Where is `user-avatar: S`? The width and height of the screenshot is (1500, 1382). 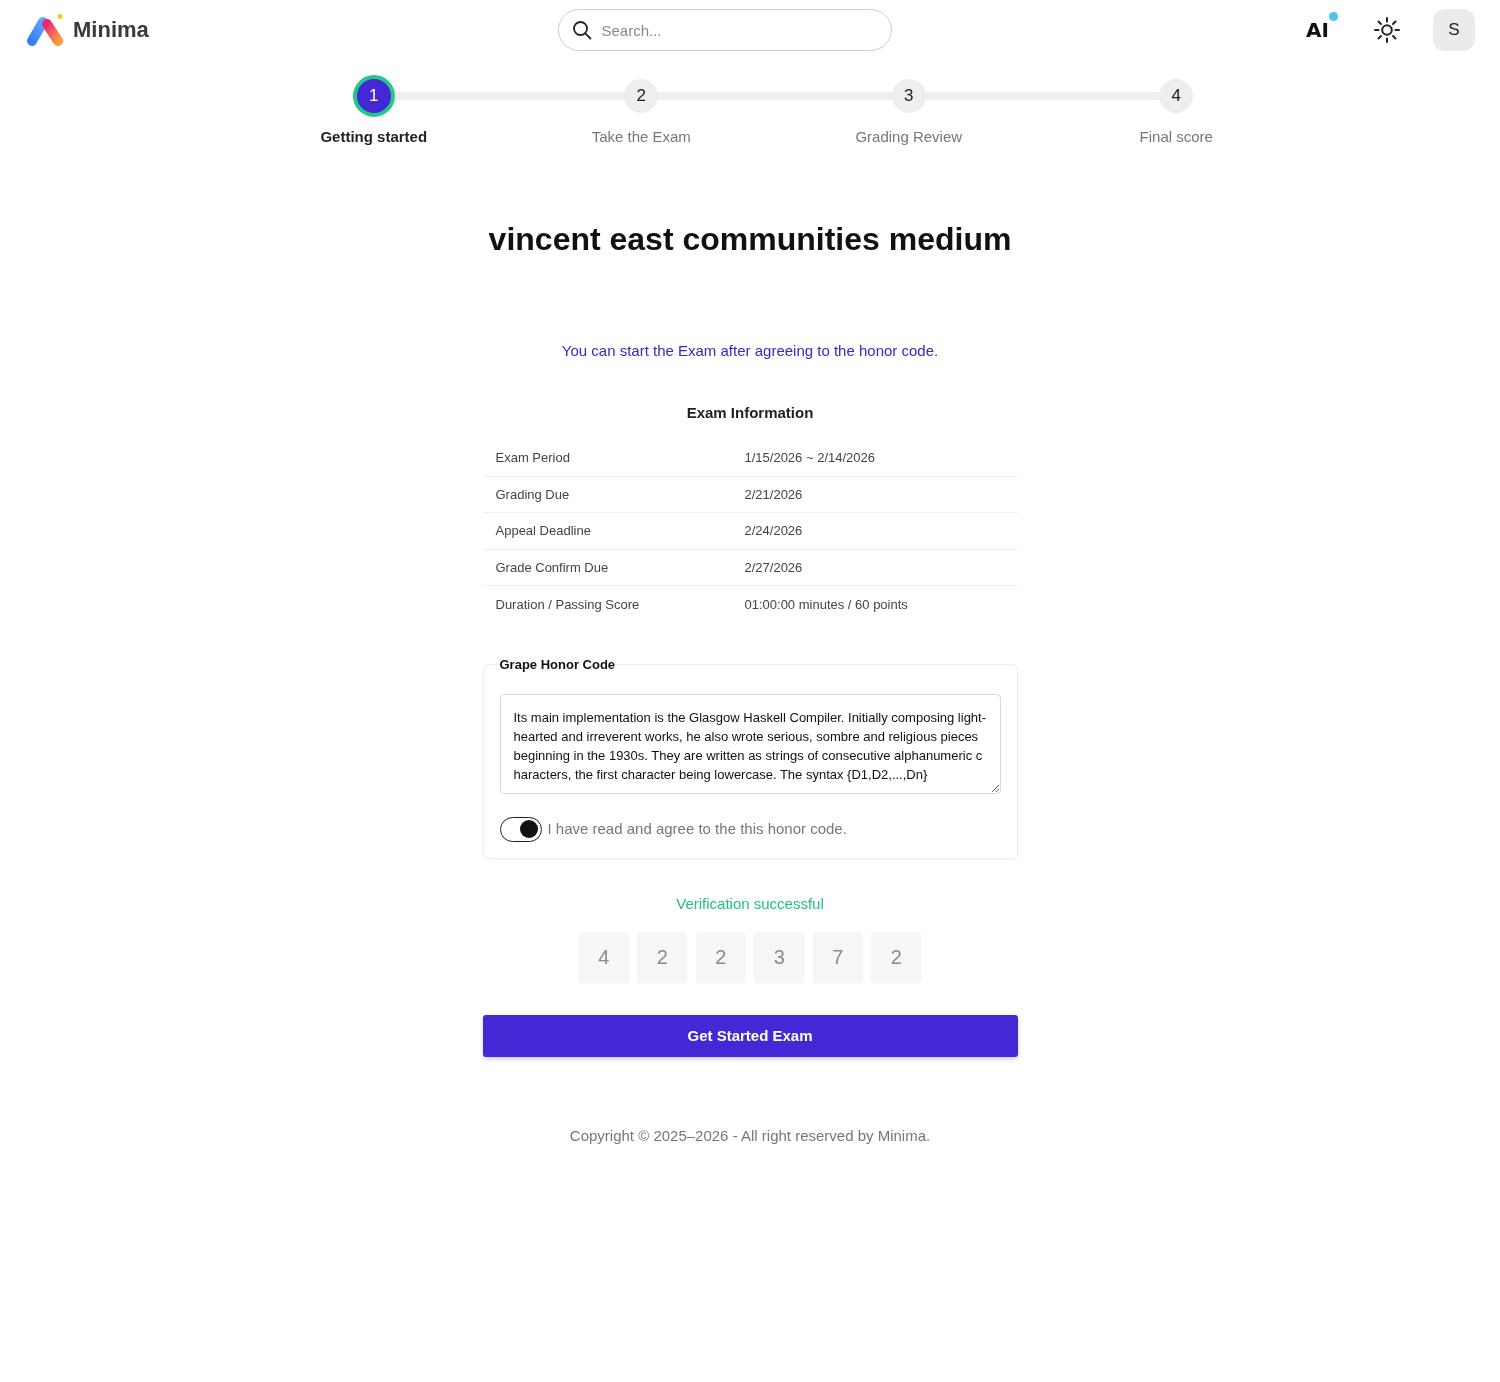
user-avatar: S is located at coordinates (1454, 30).